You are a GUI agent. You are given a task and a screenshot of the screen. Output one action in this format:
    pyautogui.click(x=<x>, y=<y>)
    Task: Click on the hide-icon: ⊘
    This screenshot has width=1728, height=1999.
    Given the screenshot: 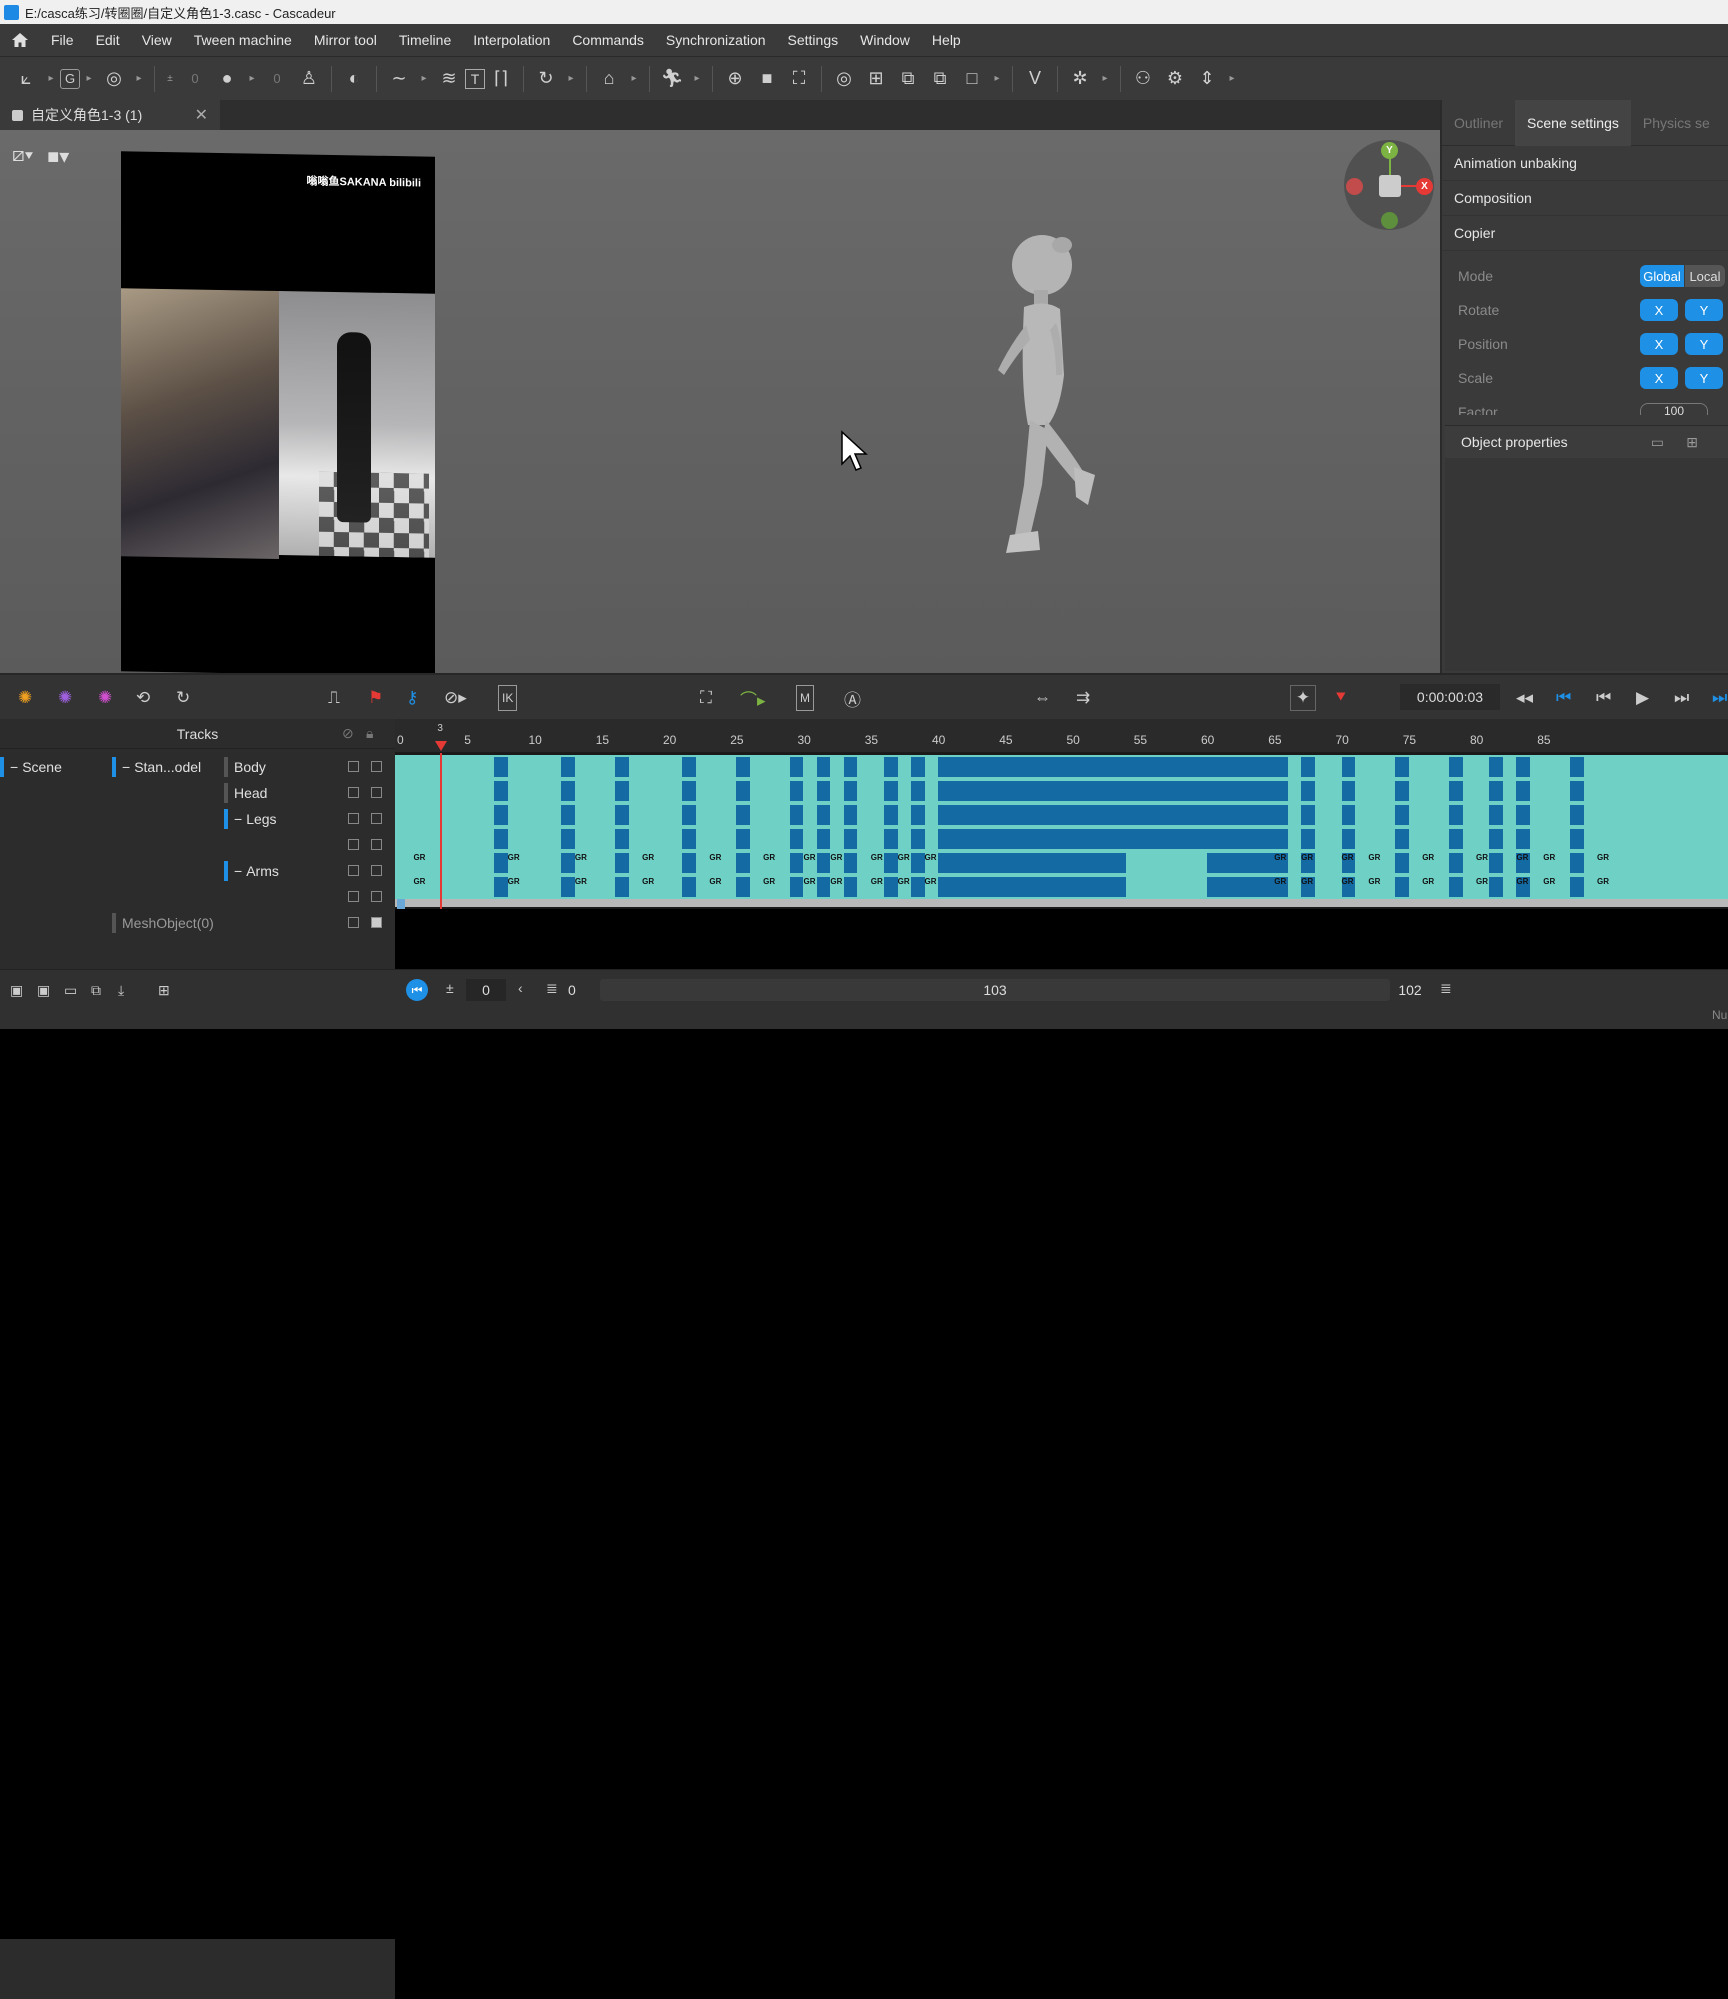 What is the action you would take?
    pyautogui.click(x=348, y=733)
    